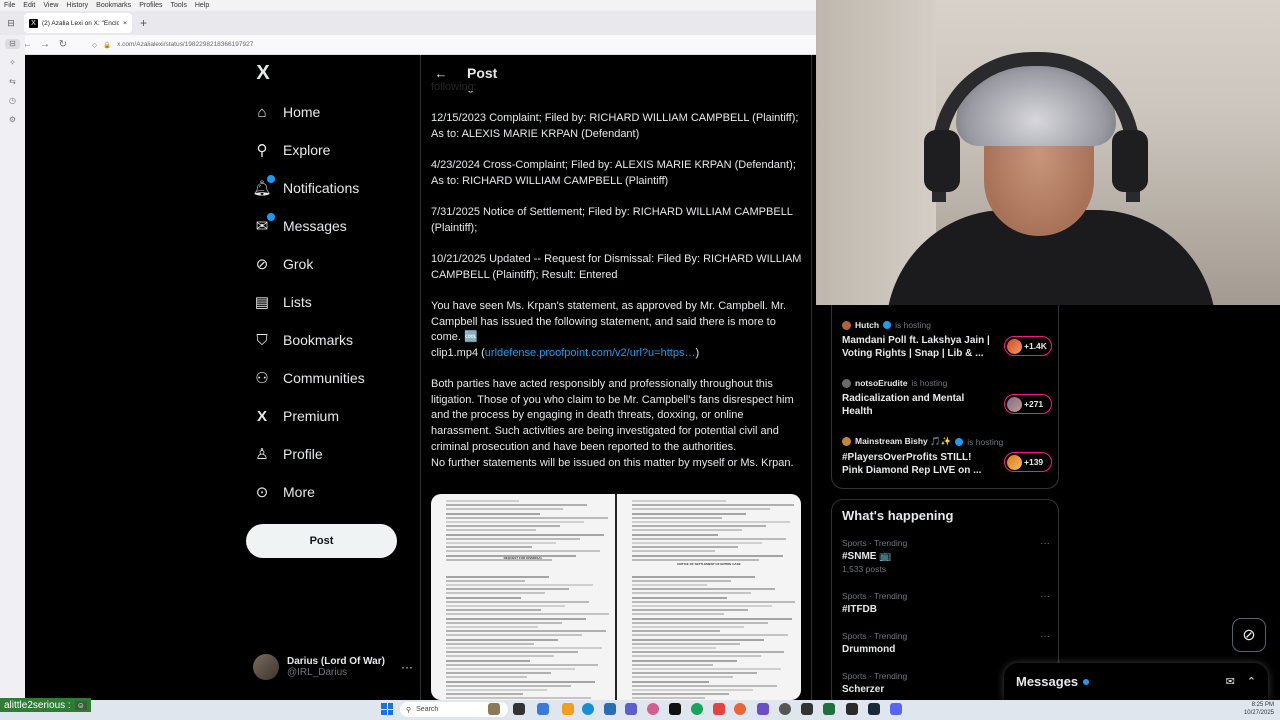 Image resolution: width=1280 pixels, height=720 pixels. I want to click on nav-messages: ✉ Messages, so click(299, 225).